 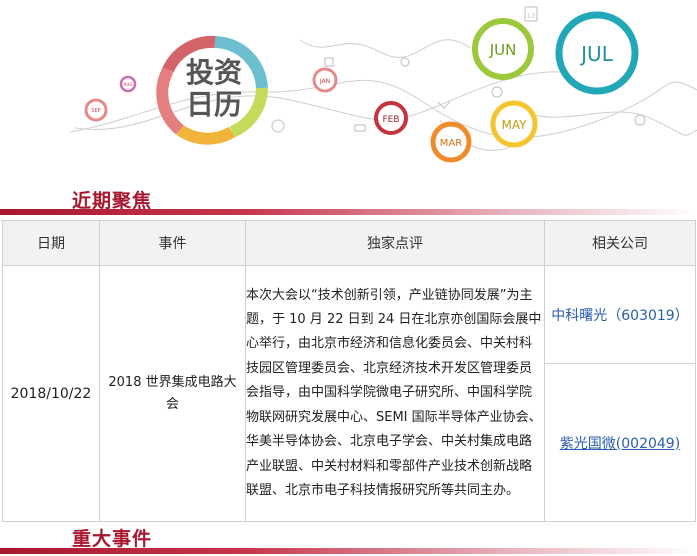 I want to click on month-circle-mar: MAR, so click(x=451, y=142).